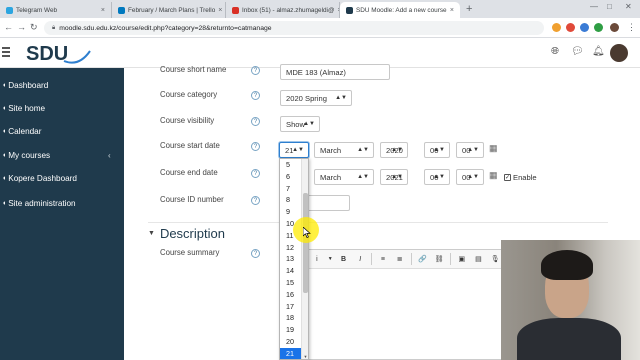 The height and width of the screenshot is (360, 640). Describe the element at coordinates (186, 233) in the screenshot. I see `description-section-header: ▼ Description` at that location.